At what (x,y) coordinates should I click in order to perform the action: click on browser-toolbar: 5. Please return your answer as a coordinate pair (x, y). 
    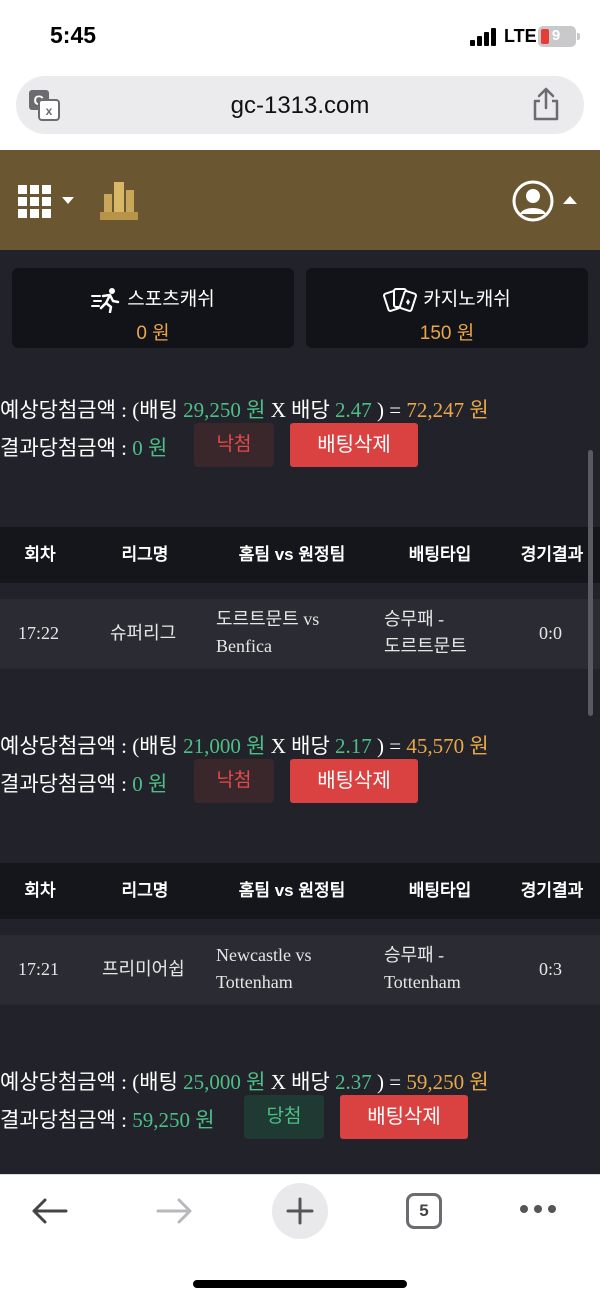
    Looking at the image, I should click on (300, 1236).